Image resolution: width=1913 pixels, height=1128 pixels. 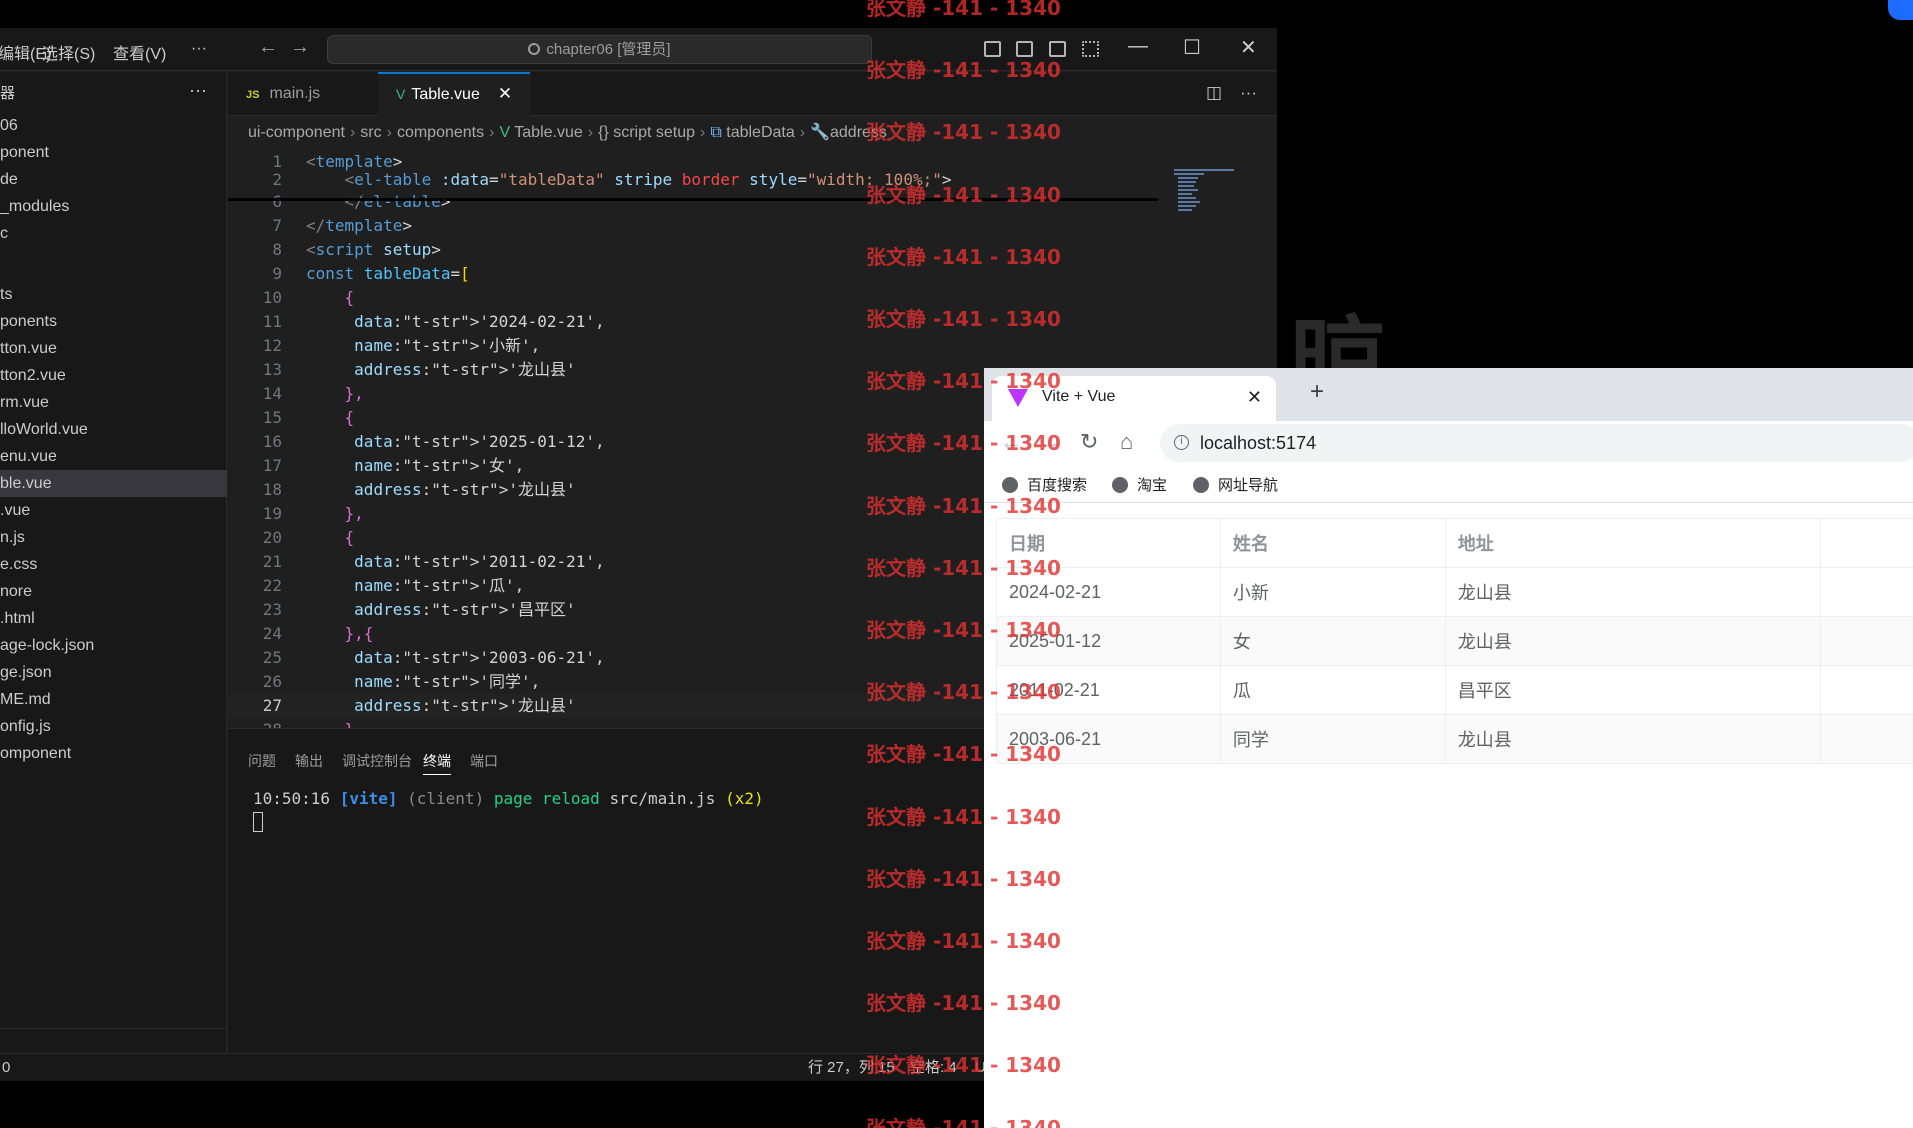 What do you see at coordinates (728, 202) in the screenshot?
I see `code-line: 6 </el-table>` at bounding box center [728, 202].